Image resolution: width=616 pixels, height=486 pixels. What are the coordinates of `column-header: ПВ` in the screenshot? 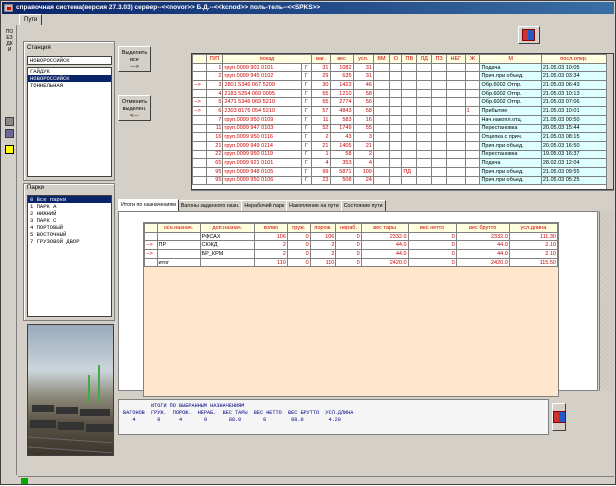 It's located at (409, 59).